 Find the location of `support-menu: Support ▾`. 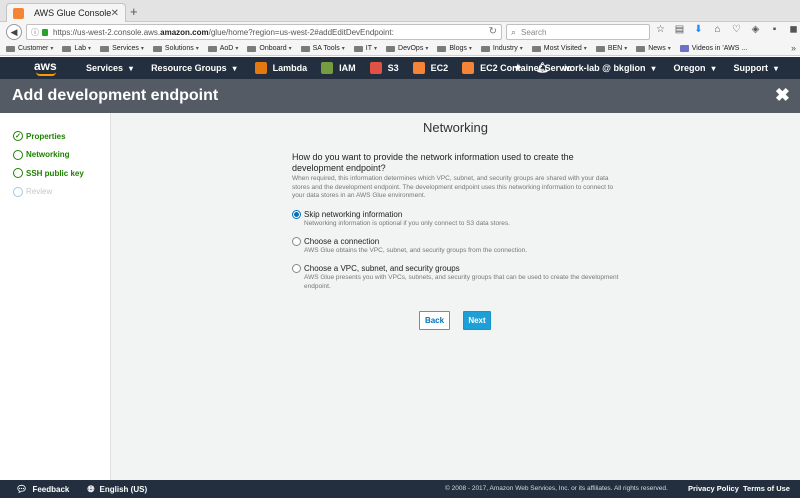

support-menu: Support ▾ is located at coordinates (755, 68).